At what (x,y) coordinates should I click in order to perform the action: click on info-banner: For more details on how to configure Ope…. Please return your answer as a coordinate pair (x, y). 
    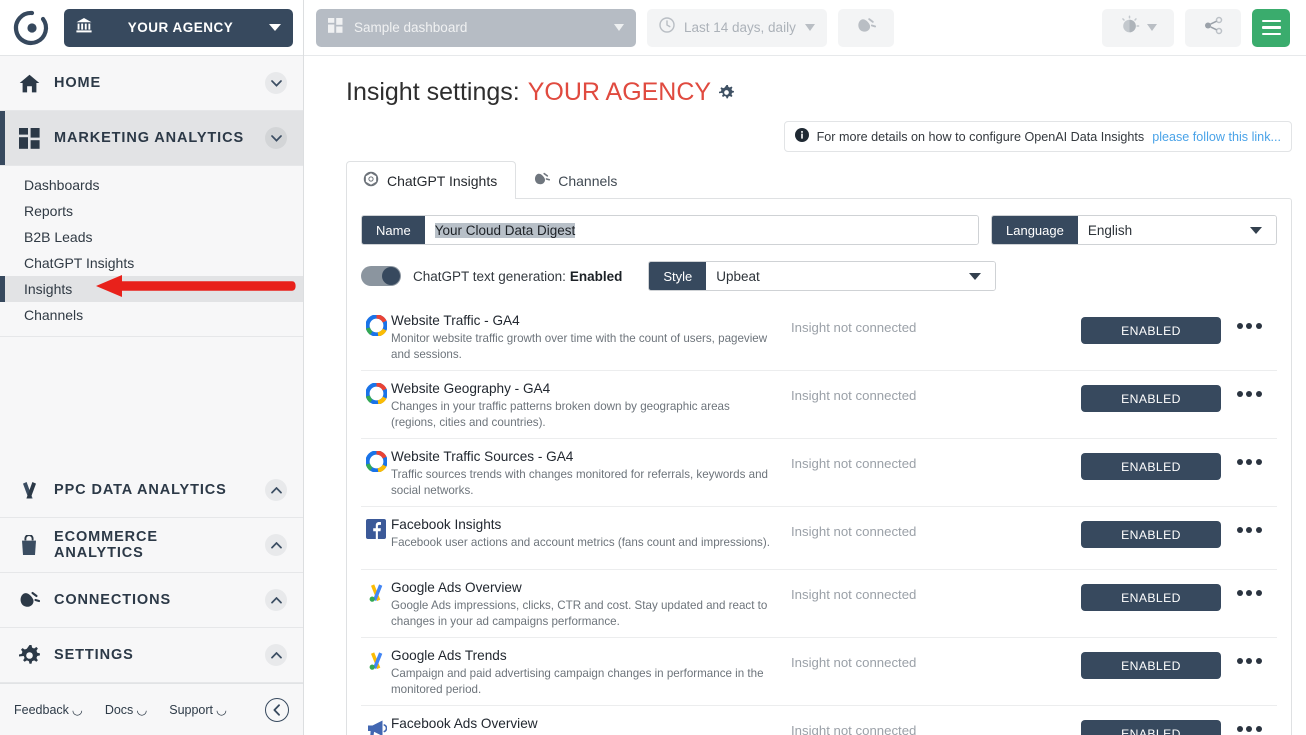
    Looking at the image, I should click on (1037, 136).